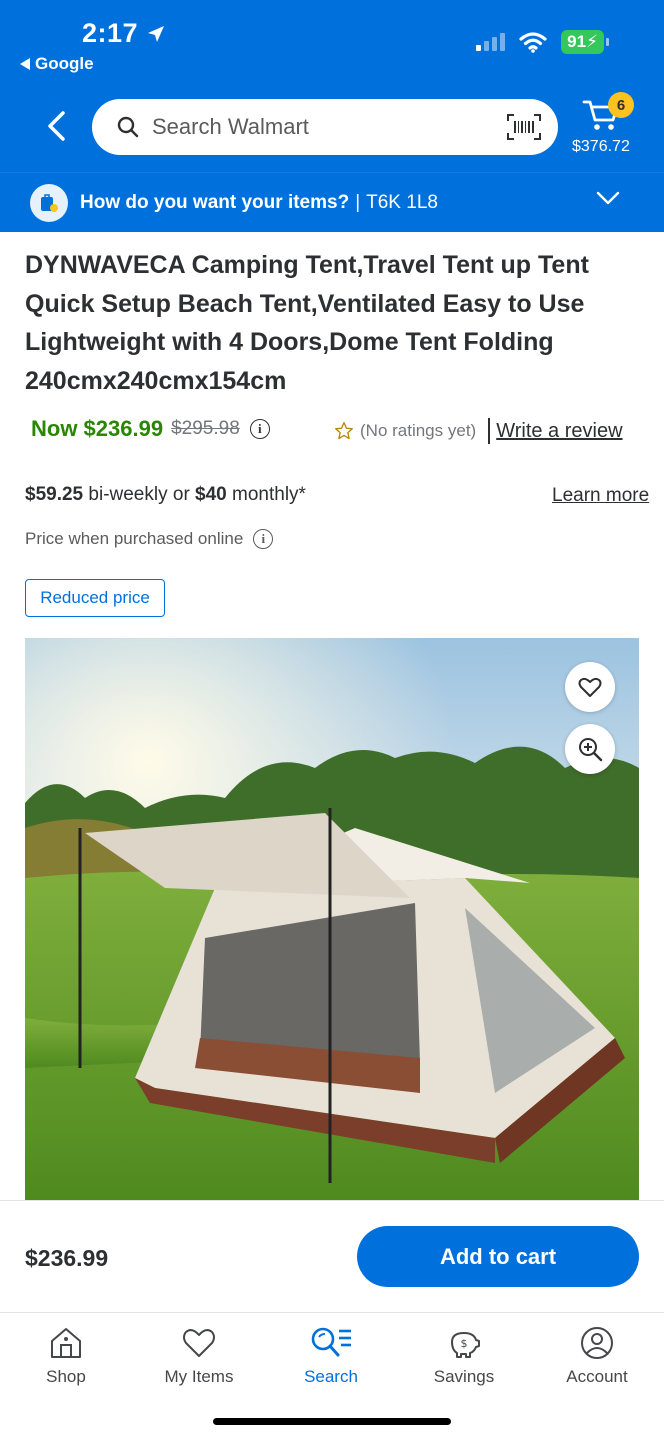 This screenshot has width=664, height=1440. What do you see at coordinates (25, 64) in the screenshot?
I see `back-triangle-icon` at bounding box center [25, 64].